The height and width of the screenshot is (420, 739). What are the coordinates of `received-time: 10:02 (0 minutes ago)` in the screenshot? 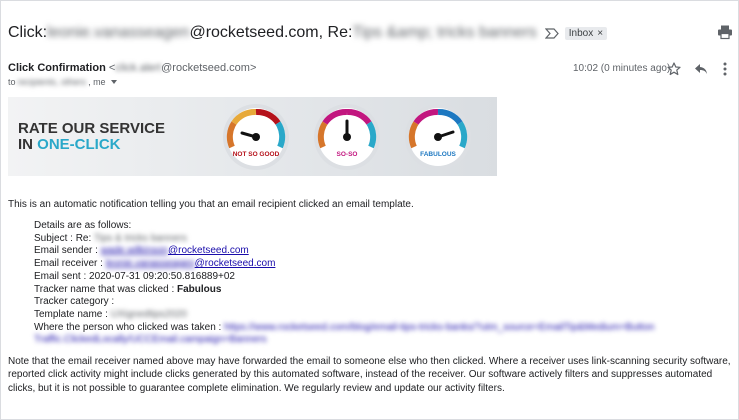 It's located at (622, 68).